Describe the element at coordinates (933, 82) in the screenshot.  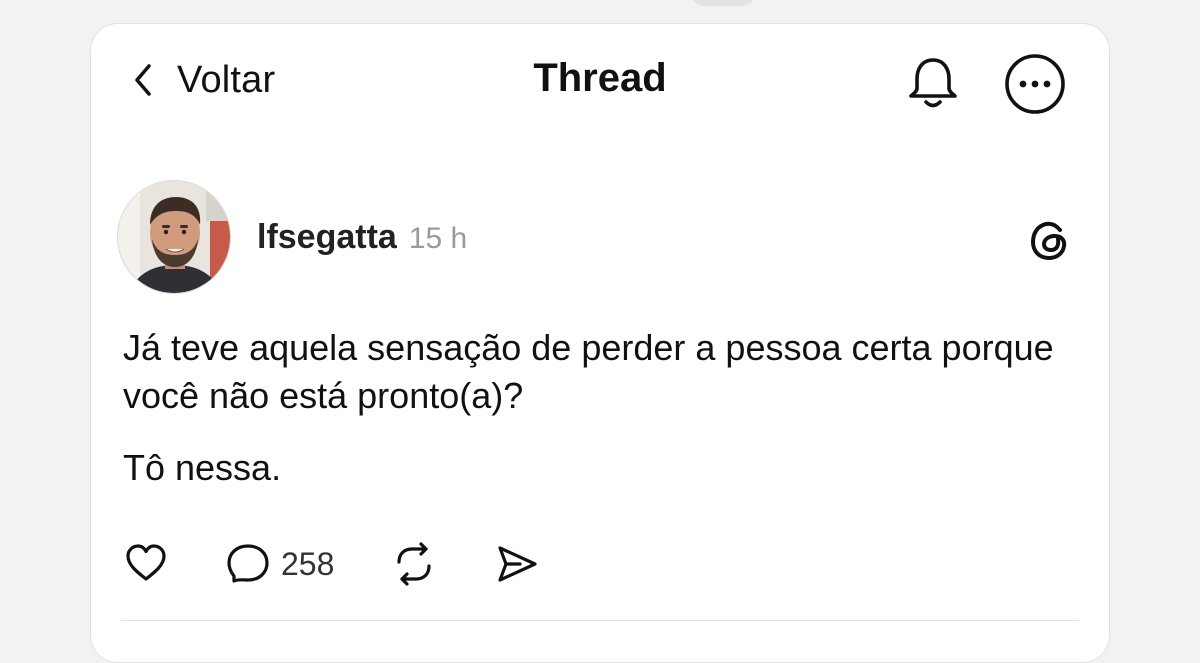
I see `bell-icon` at that location.